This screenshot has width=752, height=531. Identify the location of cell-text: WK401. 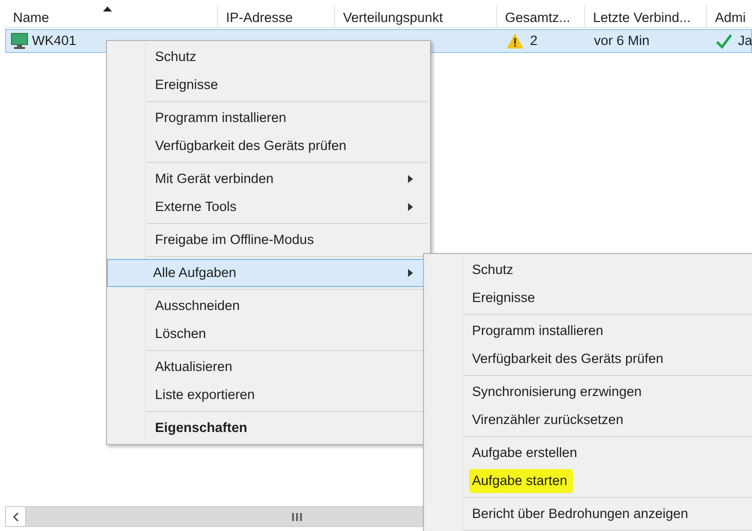
(54, 41).